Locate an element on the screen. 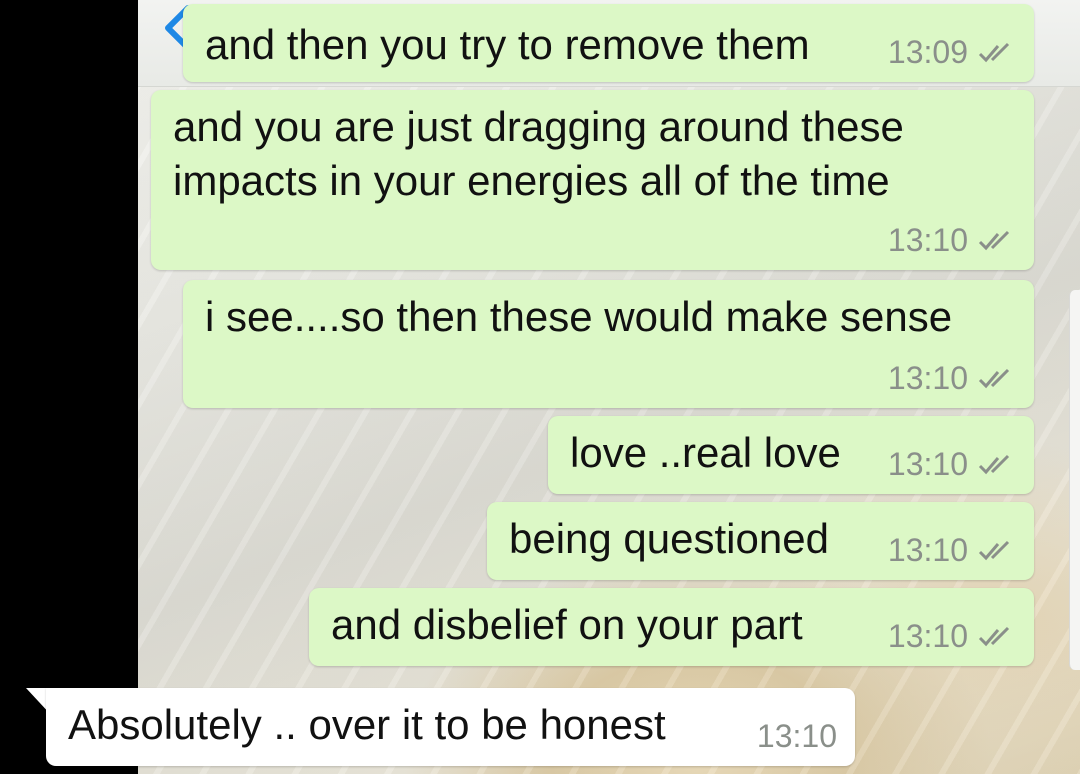 The width and height of the screenshot is (1080, 774). message-text: and then you try to remove them is located at coordinates (507, 44).